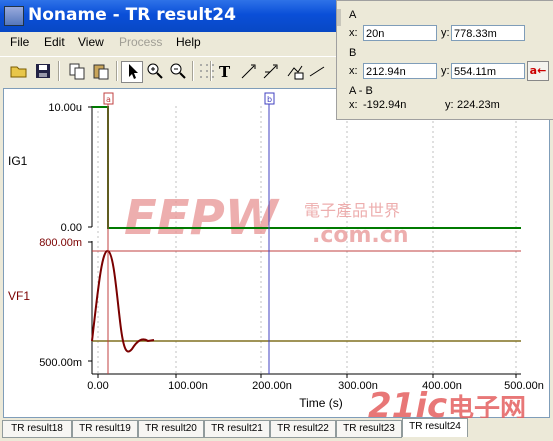  What do you see at coordinates (353, 33) in the screenshot?
I see `cursor-a-x-label: x:` at bounding box center [353, 33].